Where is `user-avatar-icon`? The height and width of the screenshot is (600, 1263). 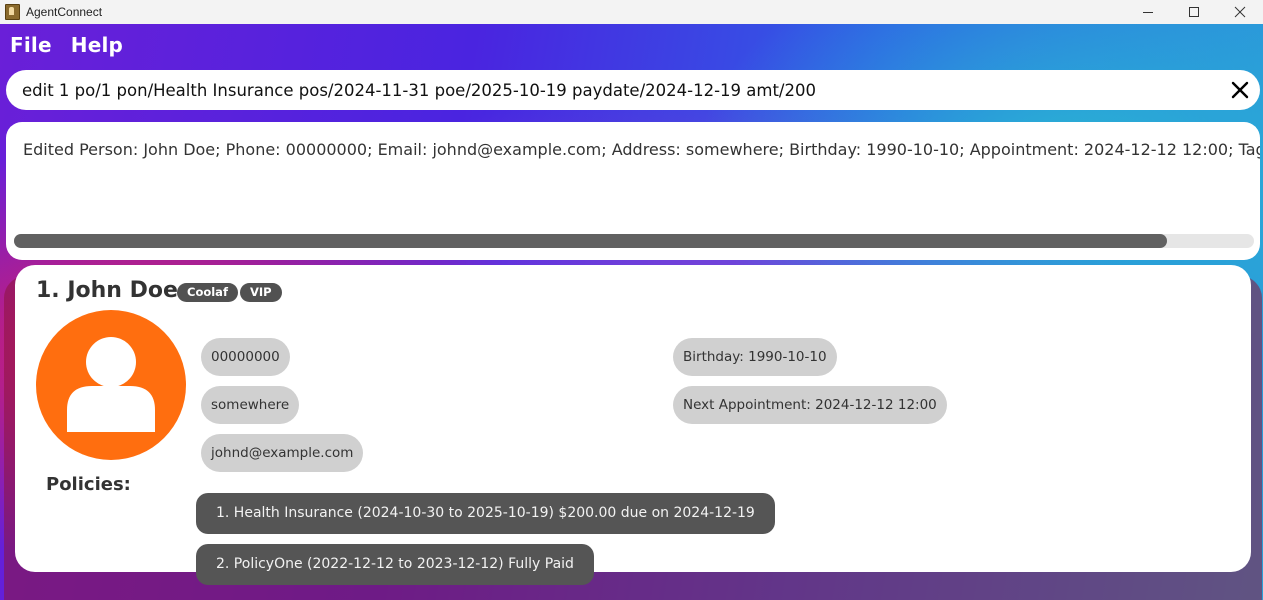
user-avatar-icon is located at coordinates (111, 385).